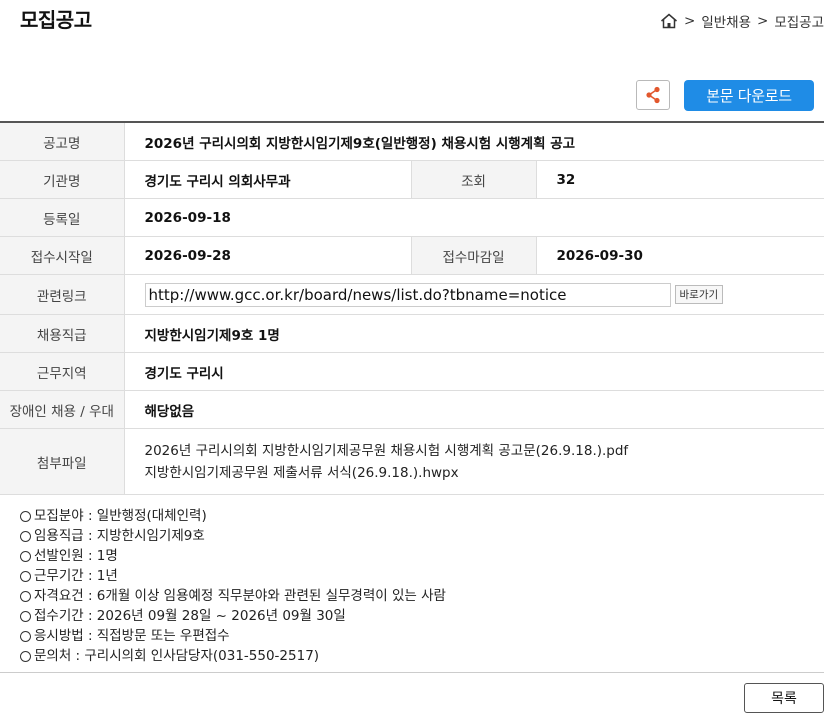  What do you see at coordinates (474, 333) in the screenshot?
I see `grade-value: 지방한시임기제9호 1명` at bounding box center [474, 333].